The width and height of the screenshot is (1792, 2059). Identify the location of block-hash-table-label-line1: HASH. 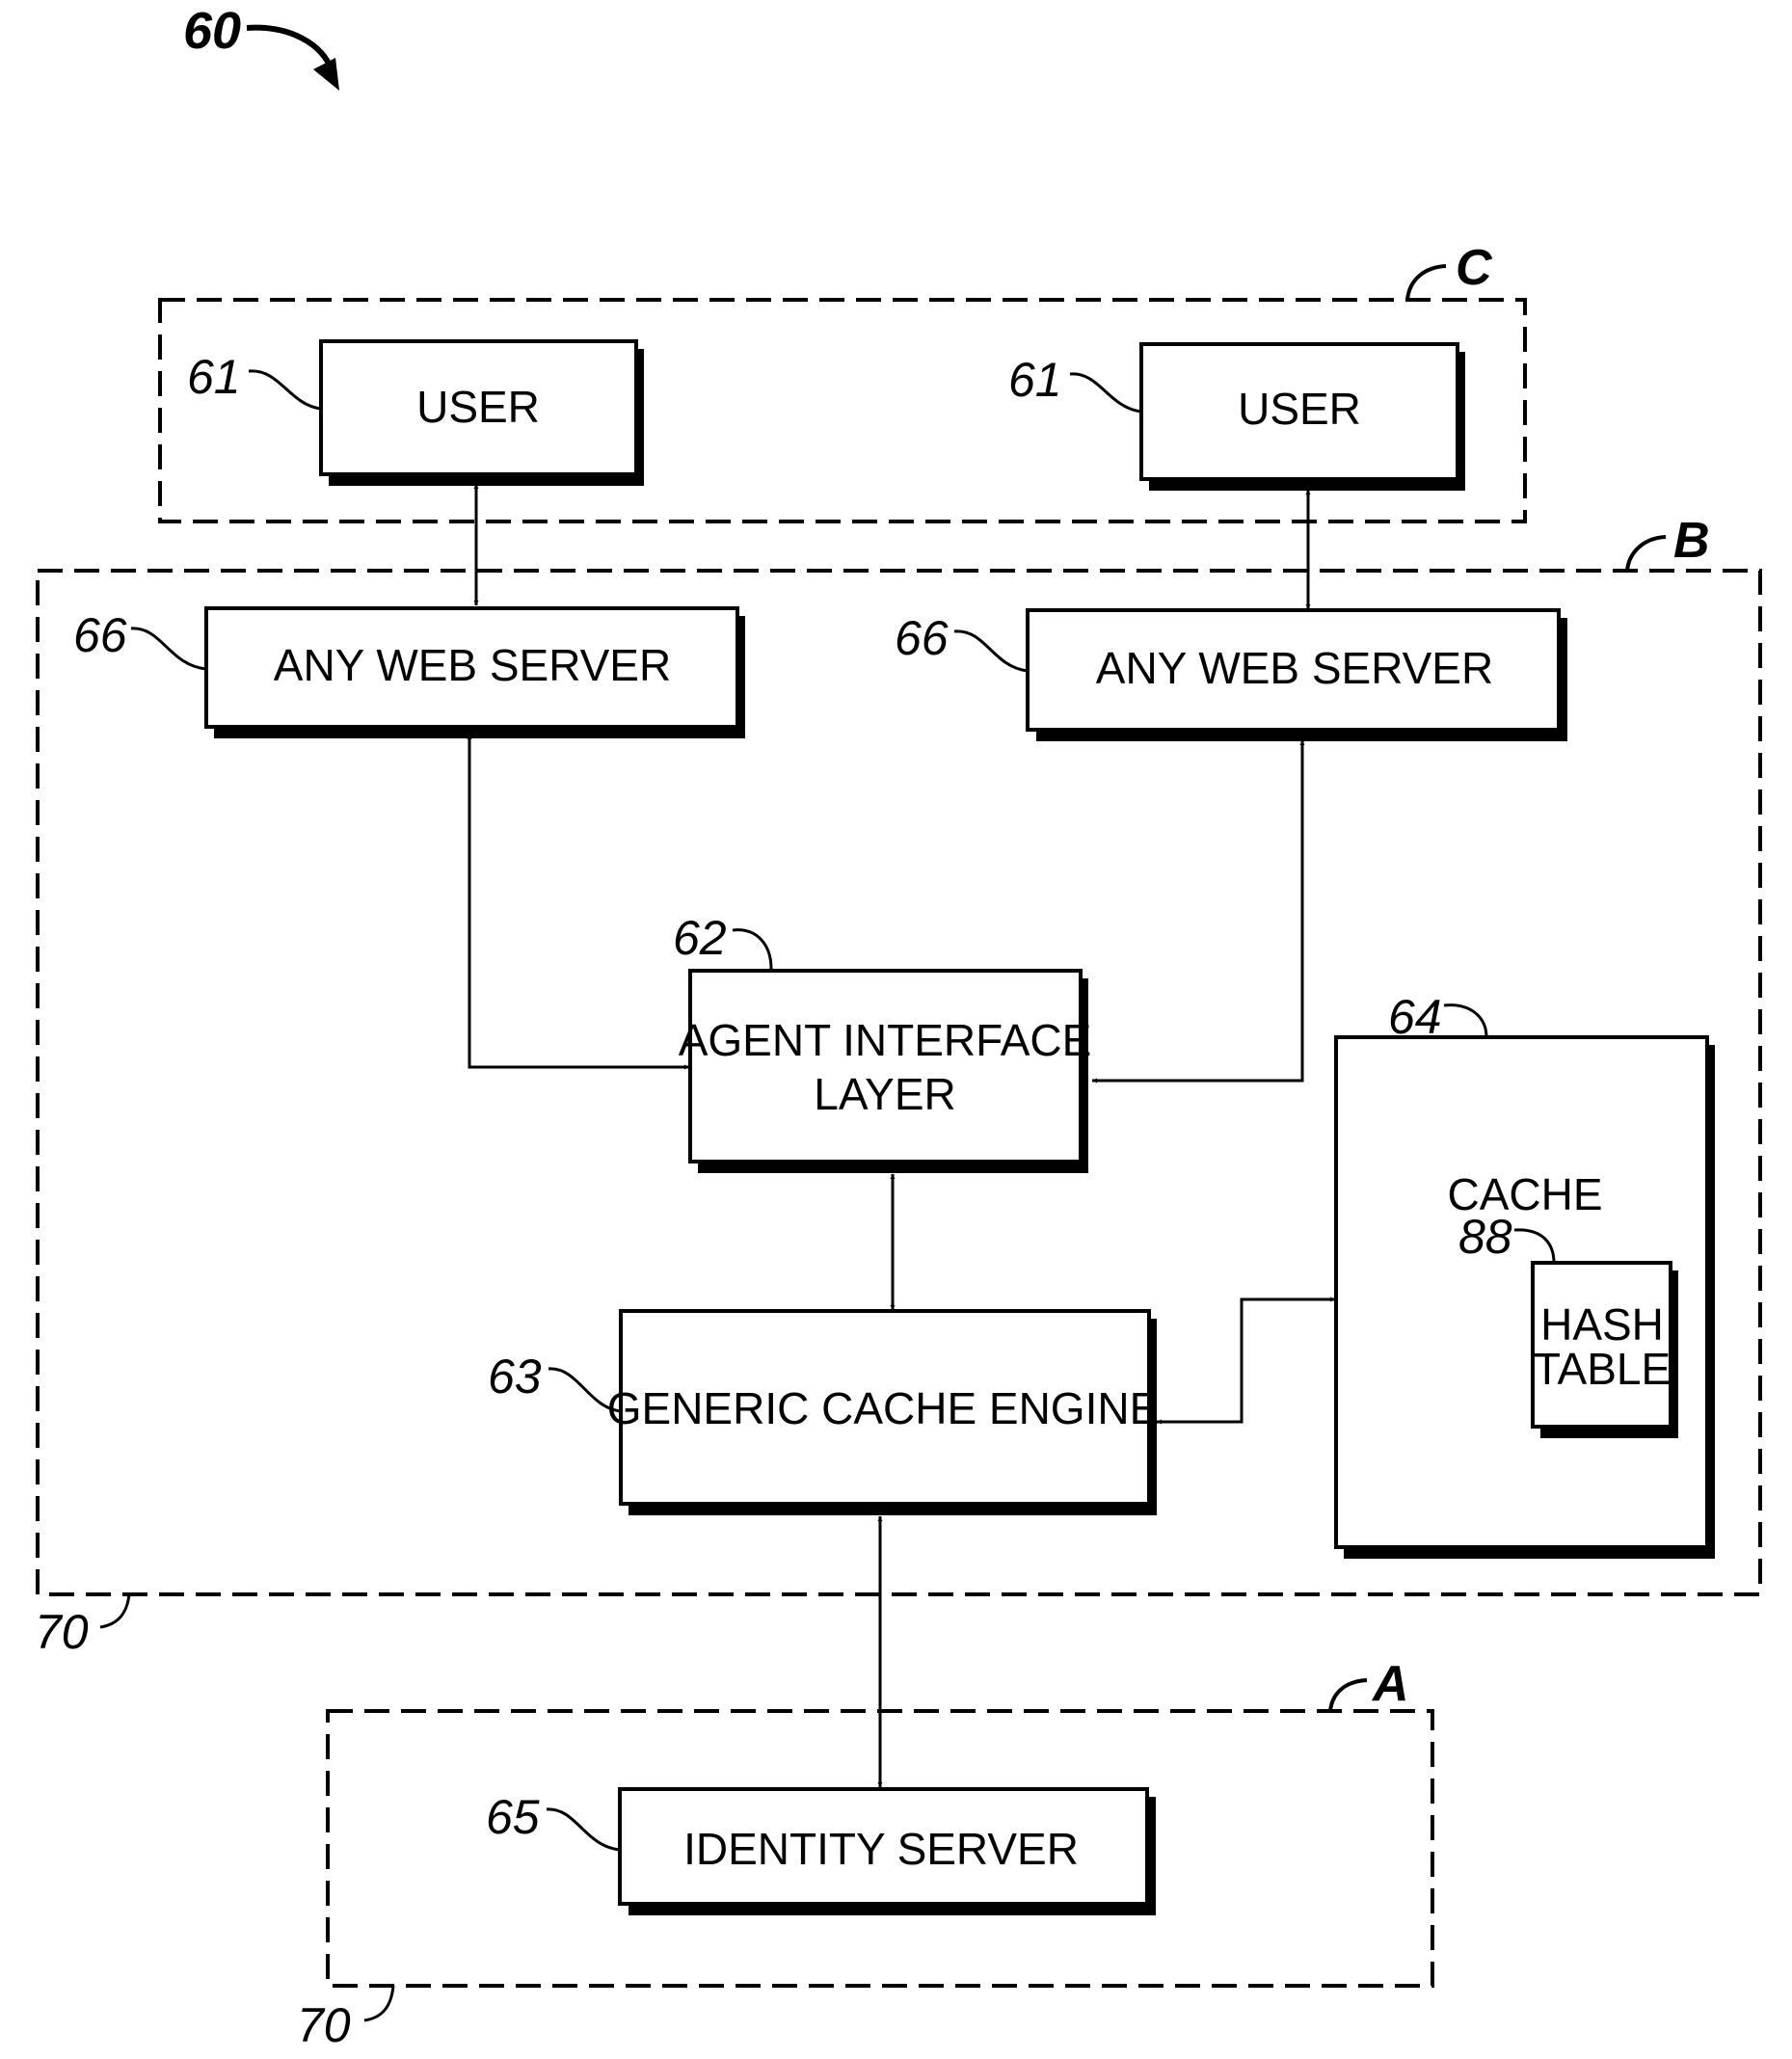
(1602, 1324).